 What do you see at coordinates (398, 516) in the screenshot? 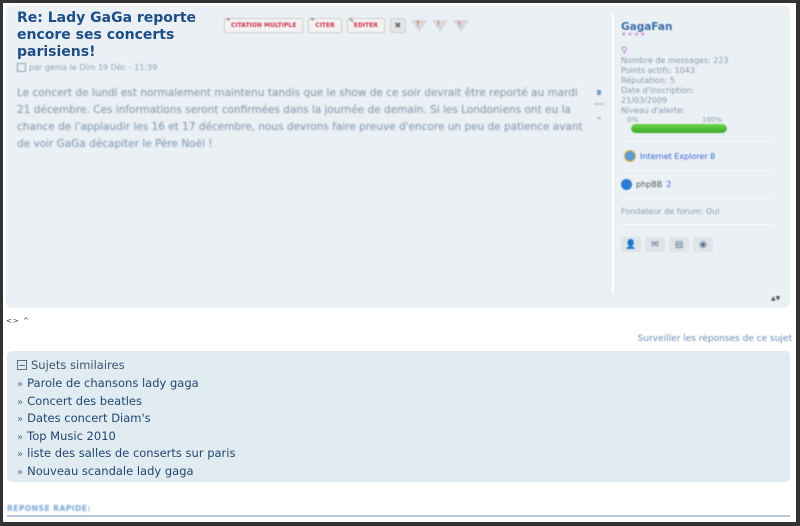
I see `quick-reply-divider` at bounding box center [398, 516].